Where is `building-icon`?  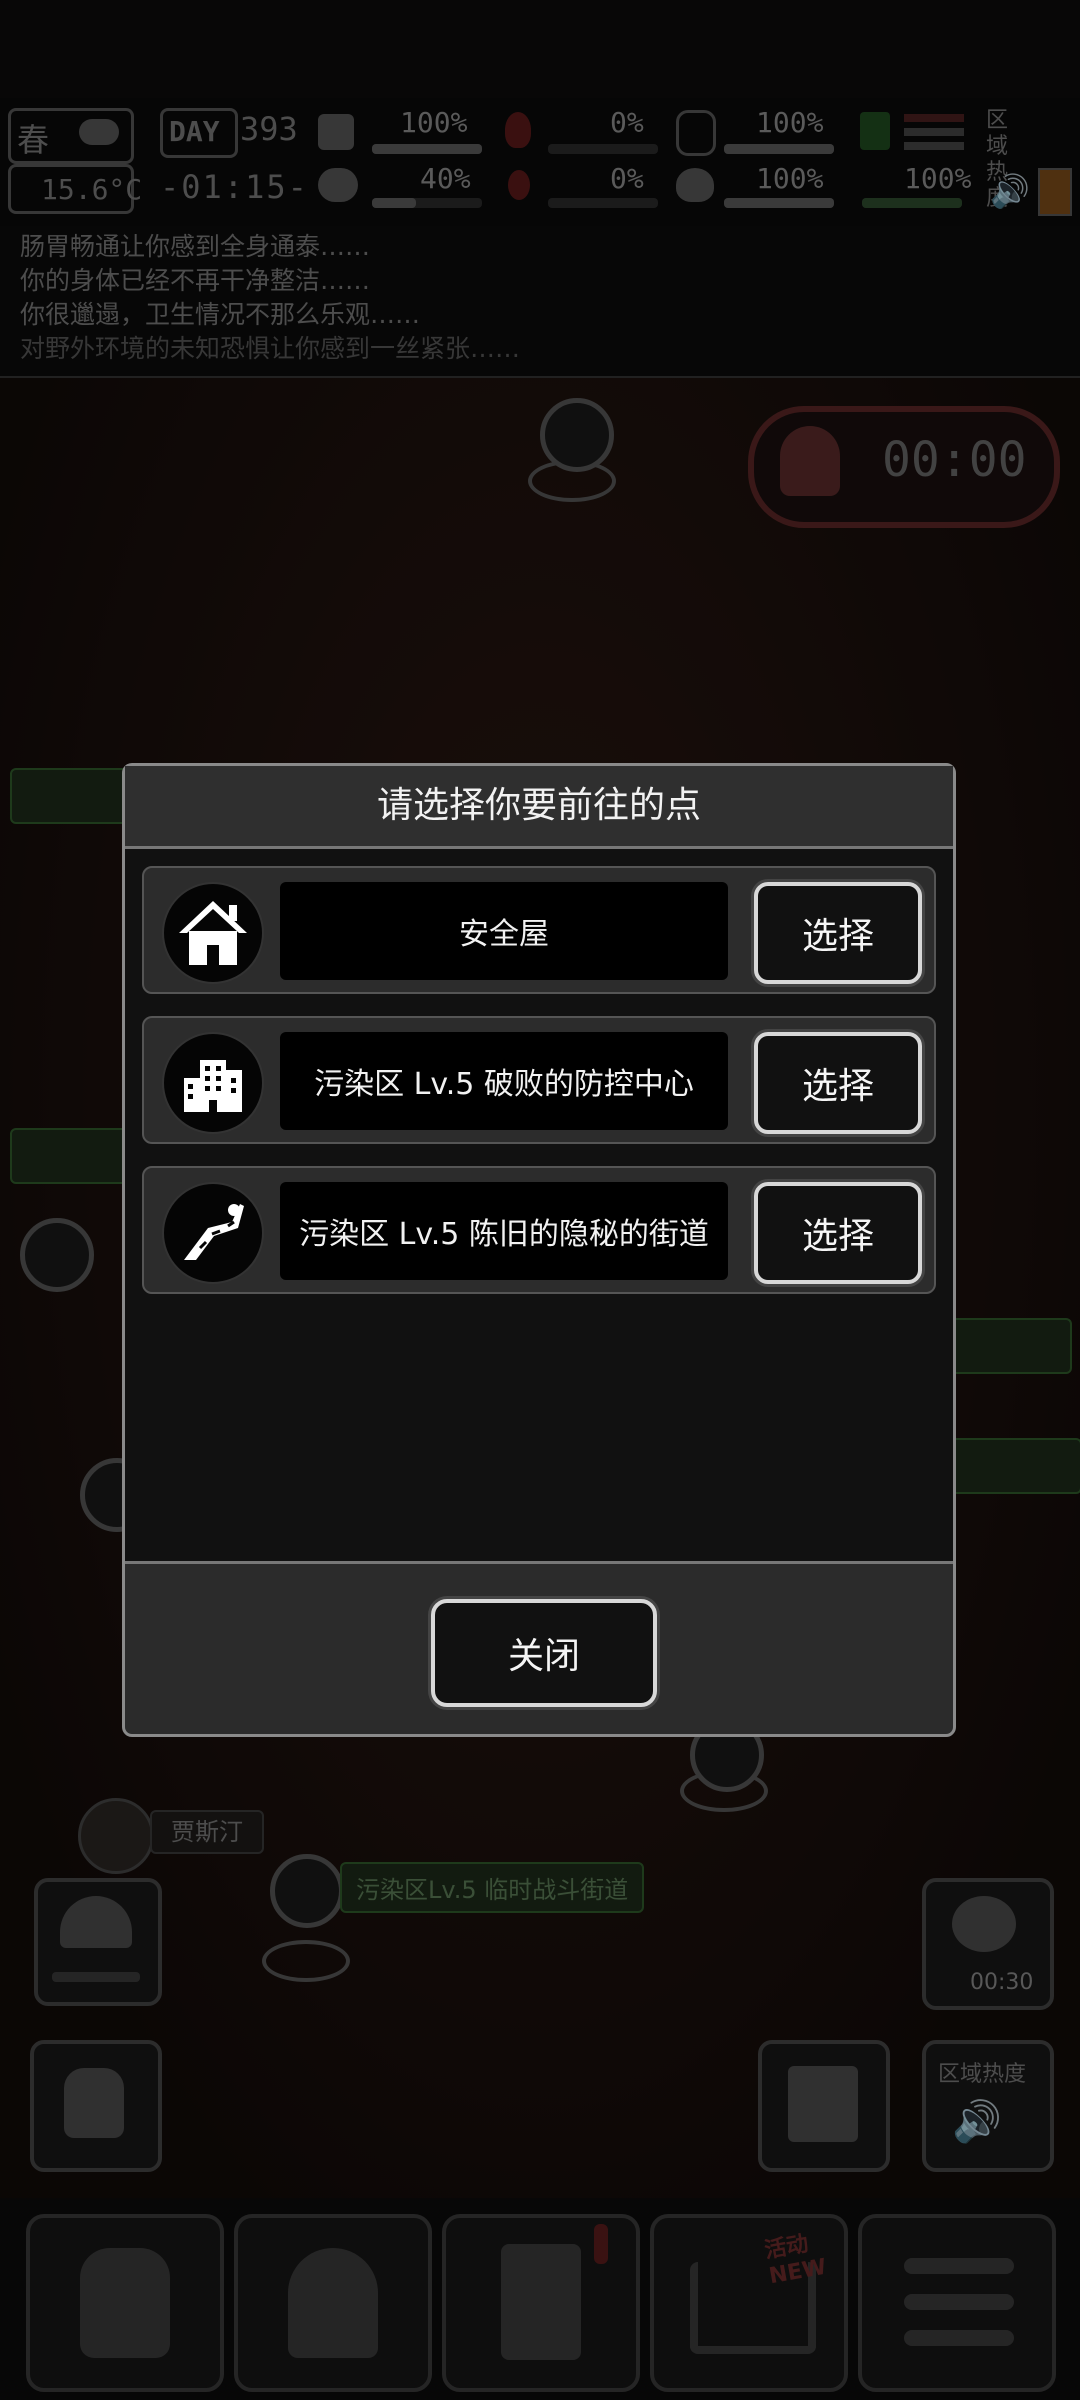 building-icon is located at coordinates (213, 1083).